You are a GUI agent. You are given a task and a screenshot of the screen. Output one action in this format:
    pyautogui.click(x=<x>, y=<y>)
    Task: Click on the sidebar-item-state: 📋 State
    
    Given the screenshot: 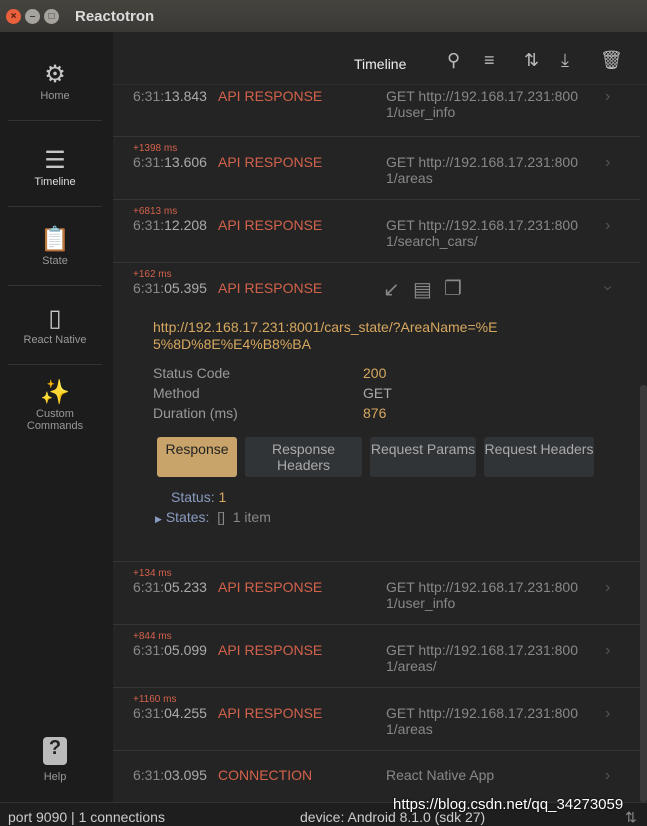 What is the action you would take?
    pyautogui.click(x=55, y=246)
    